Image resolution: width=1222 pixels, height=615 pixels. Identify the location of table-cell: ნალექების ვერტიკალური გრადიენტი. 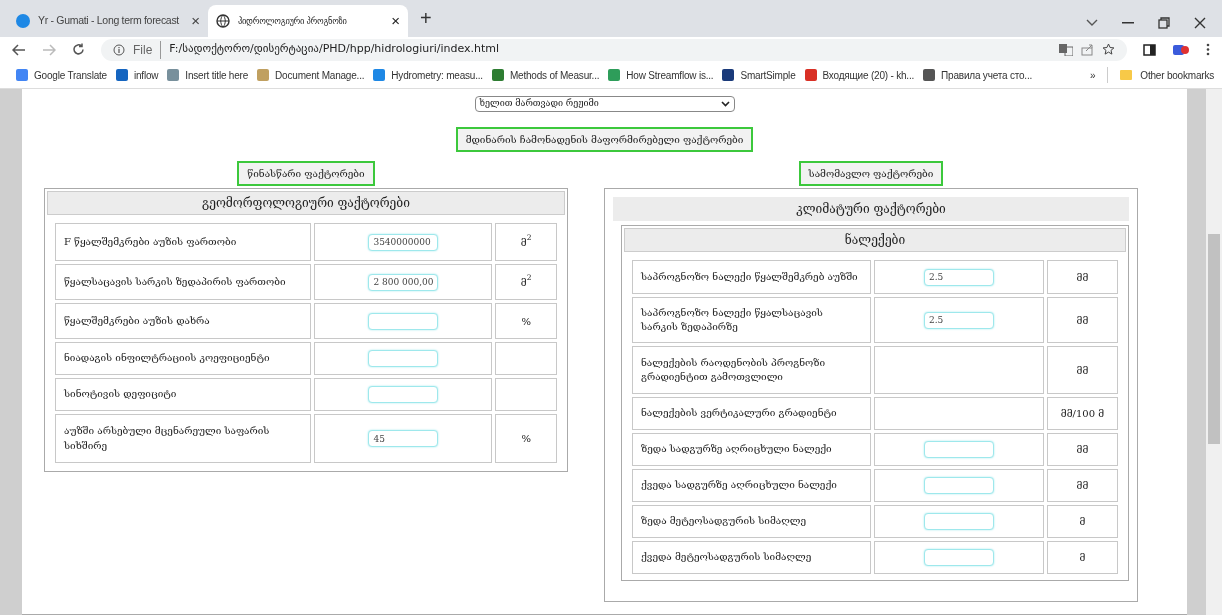
(752, 413).